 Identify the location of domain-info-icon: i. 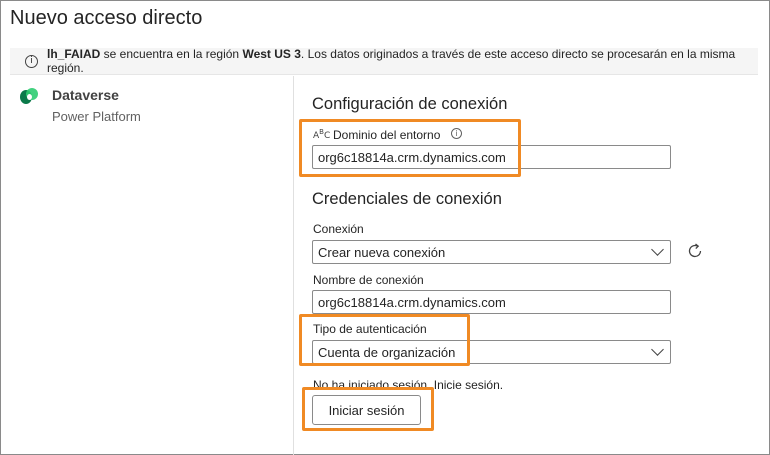
(456, 133).